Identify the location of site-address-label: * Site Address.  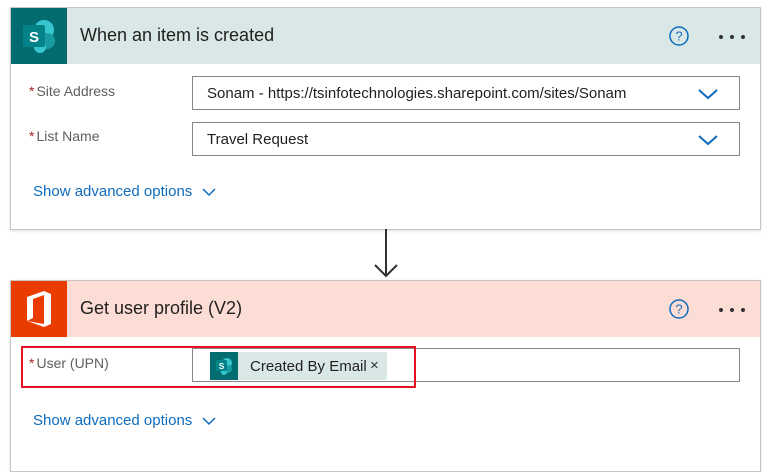
(72, 91).